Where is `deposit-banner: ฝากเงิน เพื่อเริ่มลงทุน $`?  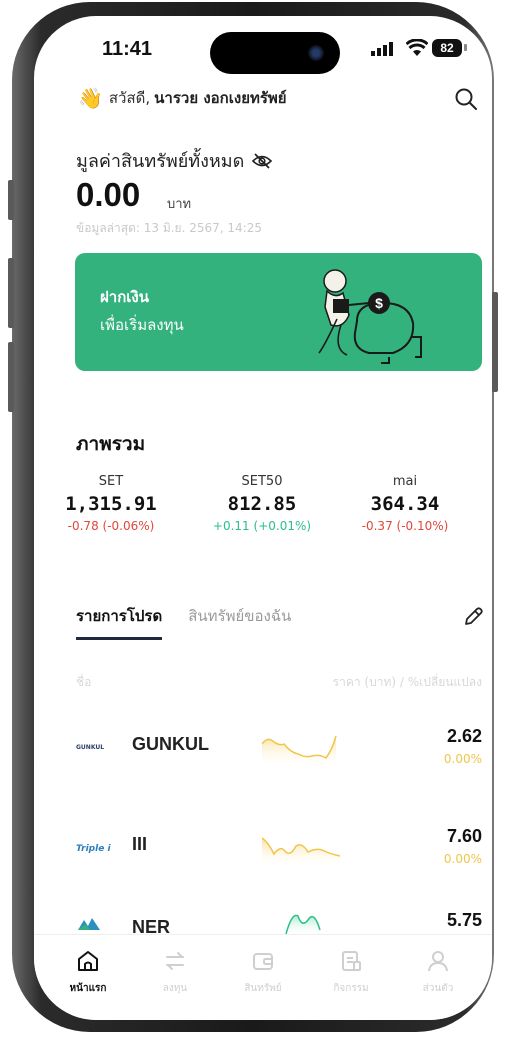 deposit-banner: ฝากเงิน เพื่อเริ่มลงทุน $ is located at coordinates (278, 312).